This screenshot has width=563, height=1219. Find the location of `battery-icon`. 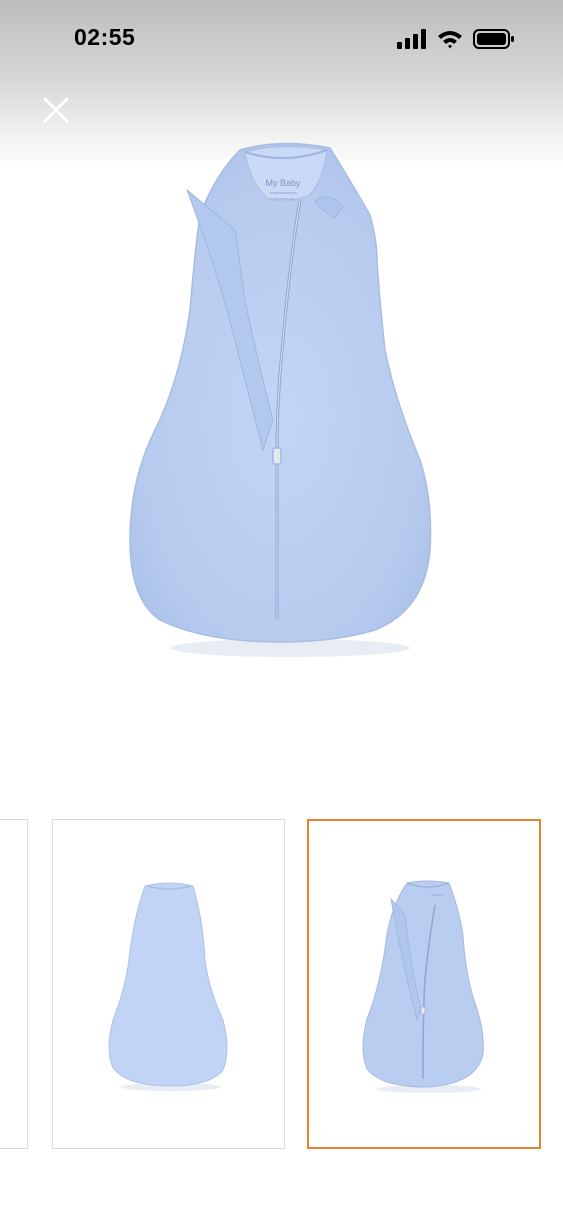

battery-icon is located at coordinates (493, 39).